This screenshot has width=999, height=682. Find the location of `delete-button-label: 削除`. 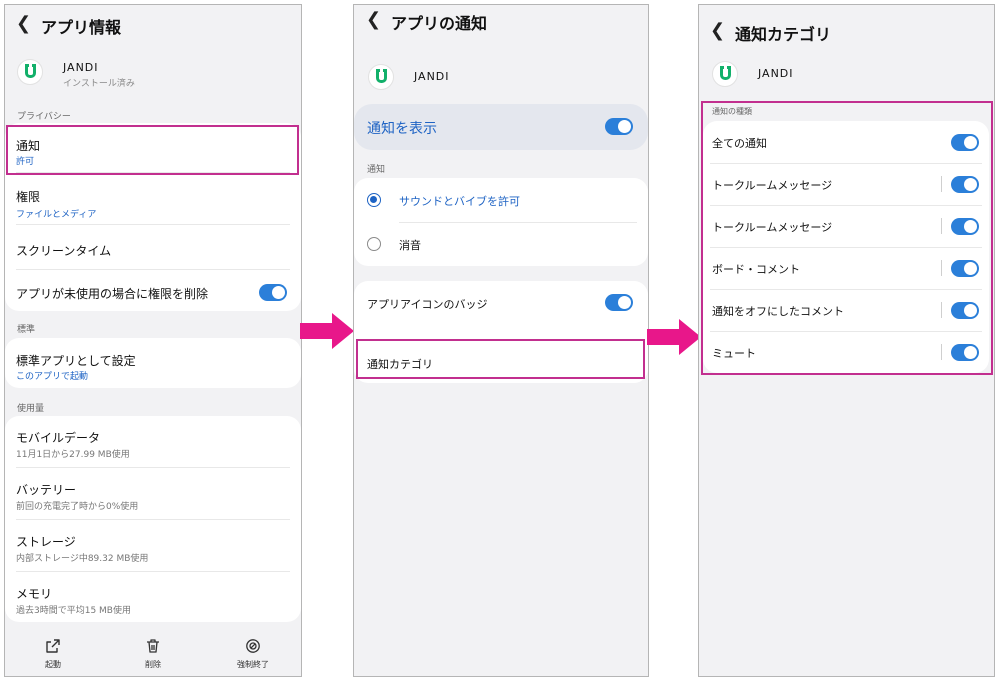

delete-button-label: 削除 is located at coordinates (153, 664).